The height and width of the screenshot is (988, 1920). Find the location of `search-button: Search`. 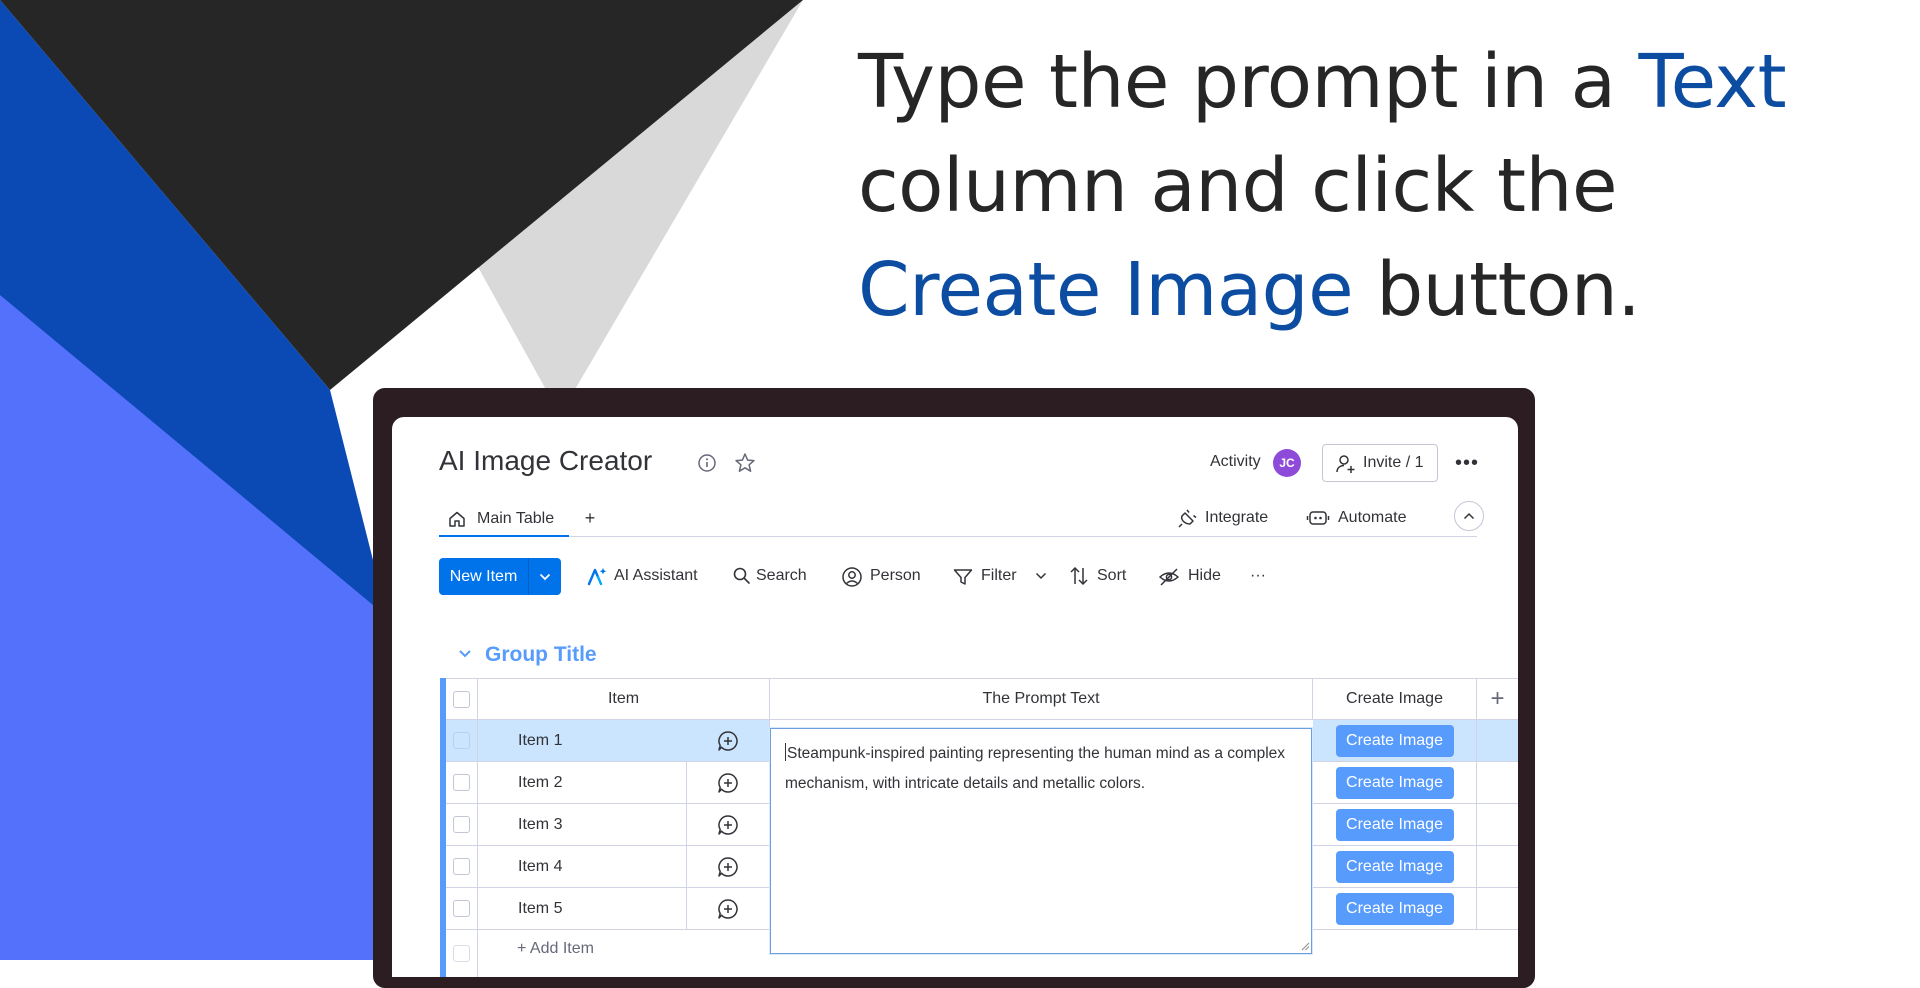

search-button: Search is located at coordinates (769, 576).